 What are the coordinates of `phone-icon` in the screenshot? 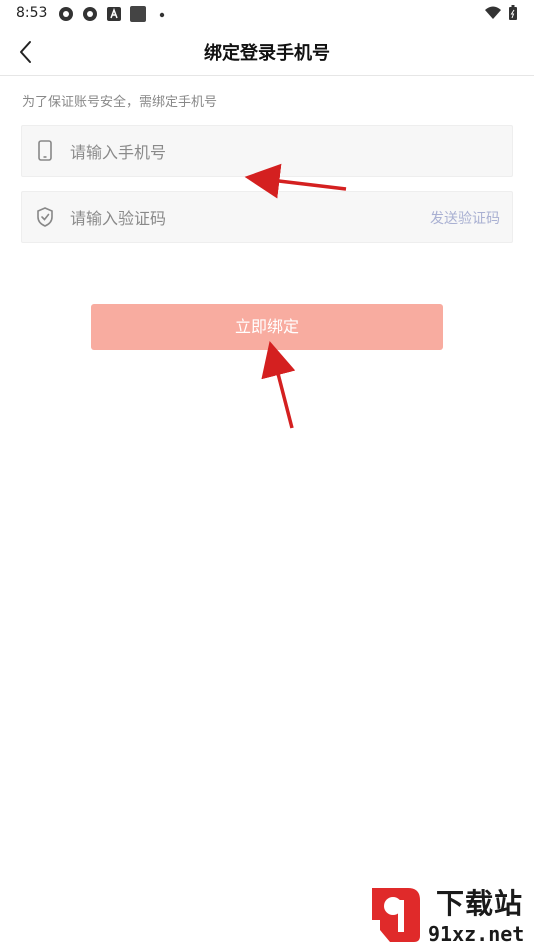 It's located at (45, 150).